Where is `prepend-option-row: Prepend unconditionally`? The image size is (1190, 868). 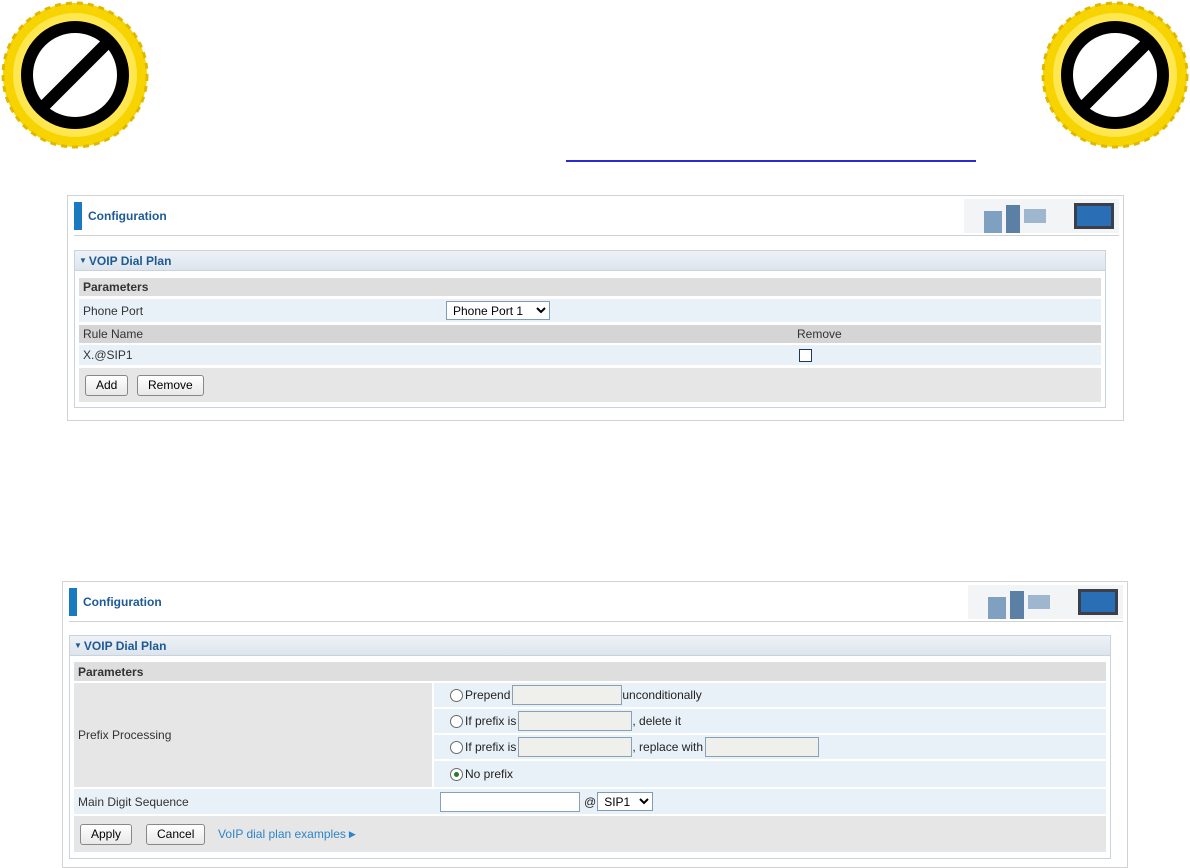 prepend-option-row: Prepend unconditionally is located at coordinates (770, 695).